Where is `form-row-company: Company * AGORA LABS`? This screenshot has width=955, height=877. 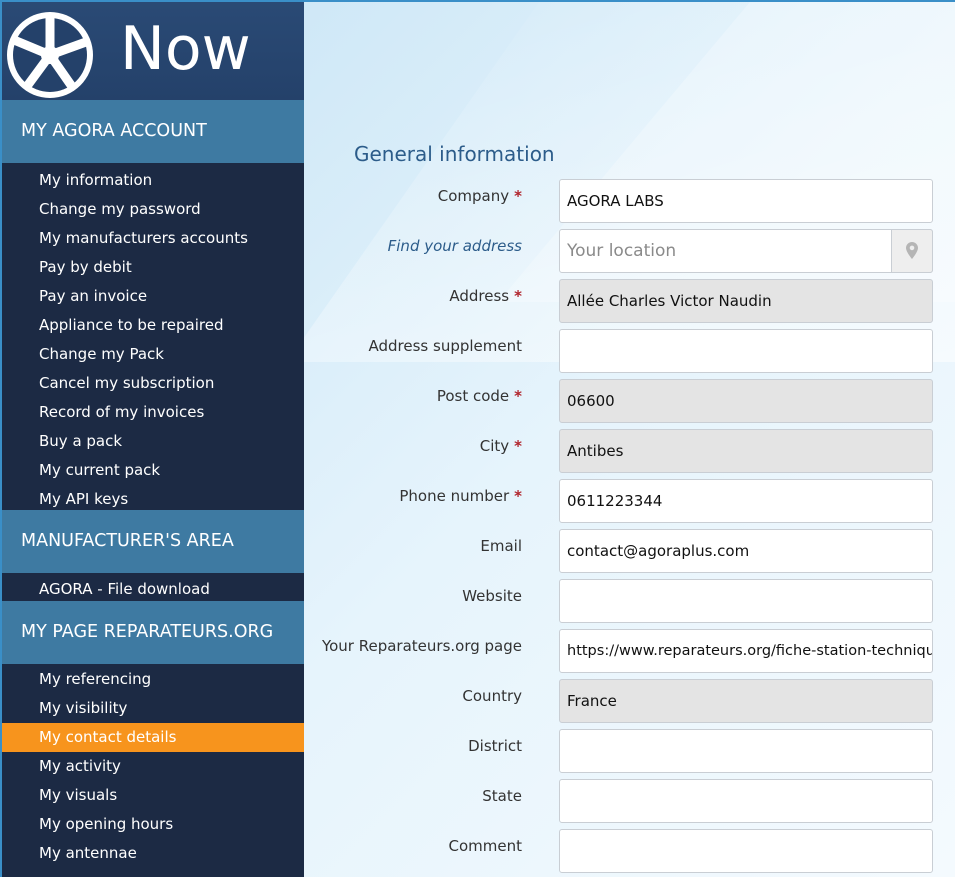 form-row-company: Company * AGORA LABS is located at coordinates (629, 201).